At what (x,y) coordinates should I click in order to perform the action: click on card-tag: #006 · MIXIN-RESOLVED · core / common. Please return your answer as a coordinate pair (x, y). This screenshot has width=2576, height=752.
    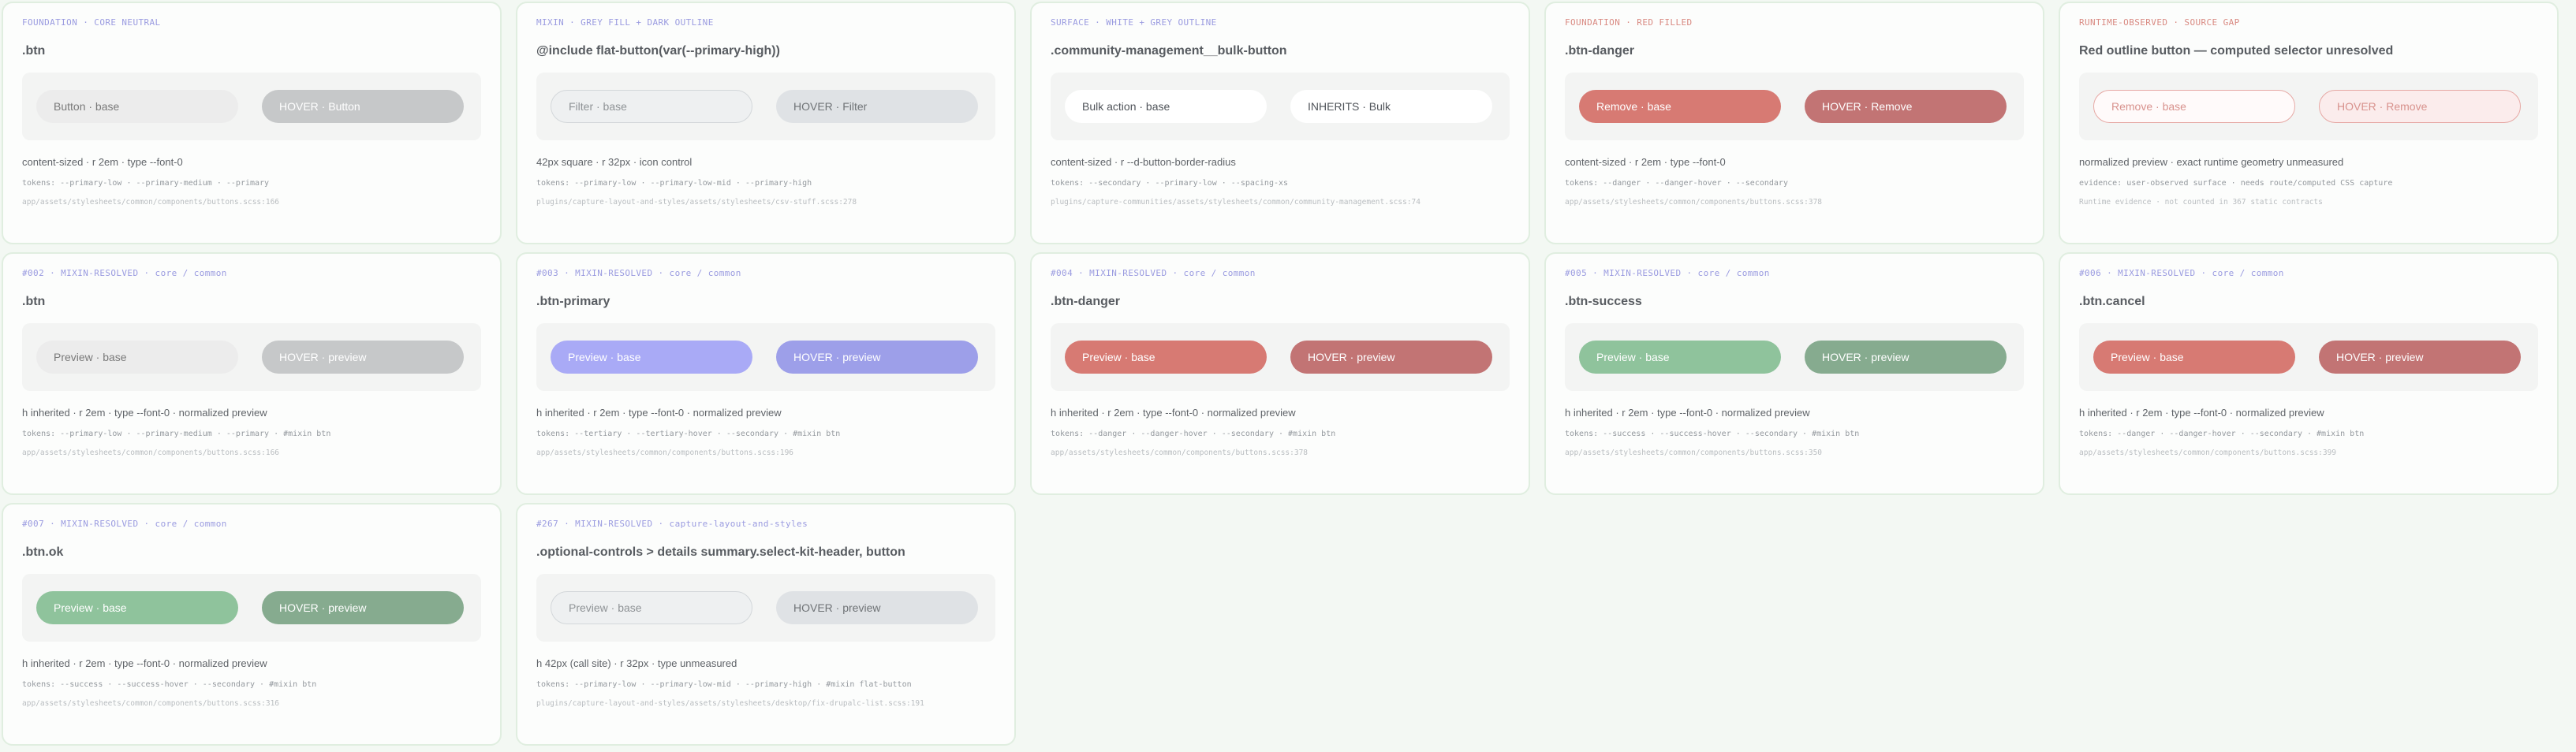
    Looking at the image, I should click on (2181, 273).